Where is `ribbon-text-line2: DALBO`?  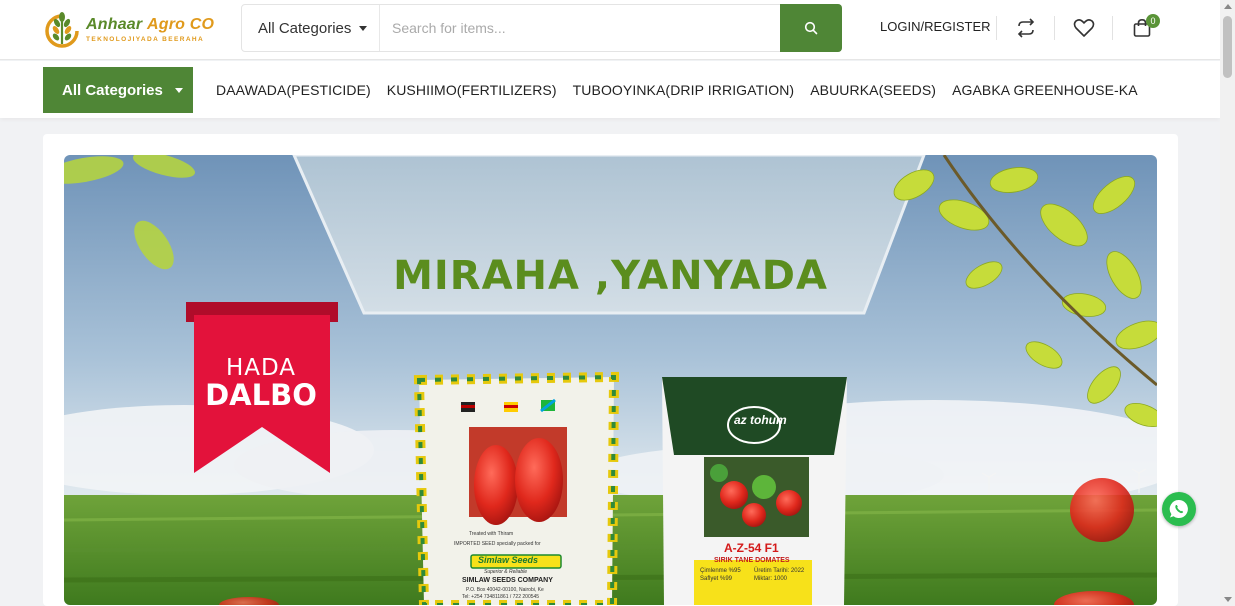
ribbon-text-line2: DALBO is located at coordinates (261, 395).